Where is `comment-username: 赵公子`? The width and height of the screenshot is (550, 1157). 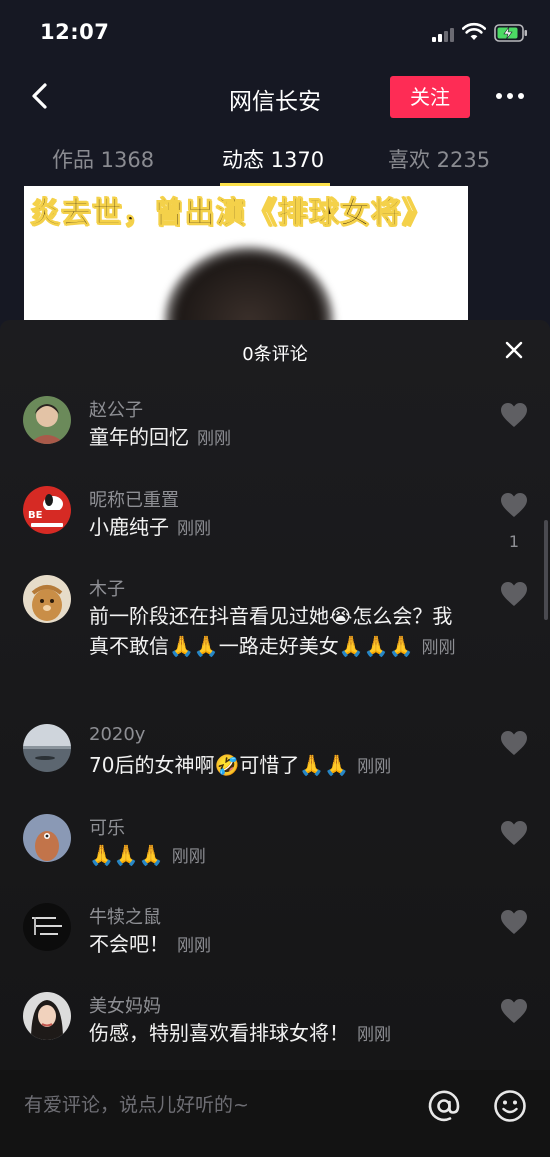
comment-username: 赵公子 is located at coordinates (116, 409).